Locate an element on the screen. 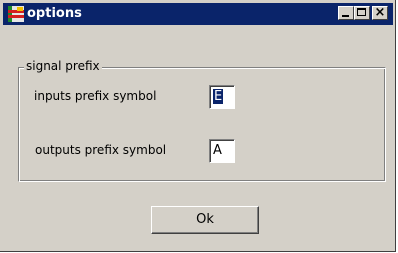 This screenshot has width=398, height=253. outputs-prefix-field: A is located at coordinates (222, 151).